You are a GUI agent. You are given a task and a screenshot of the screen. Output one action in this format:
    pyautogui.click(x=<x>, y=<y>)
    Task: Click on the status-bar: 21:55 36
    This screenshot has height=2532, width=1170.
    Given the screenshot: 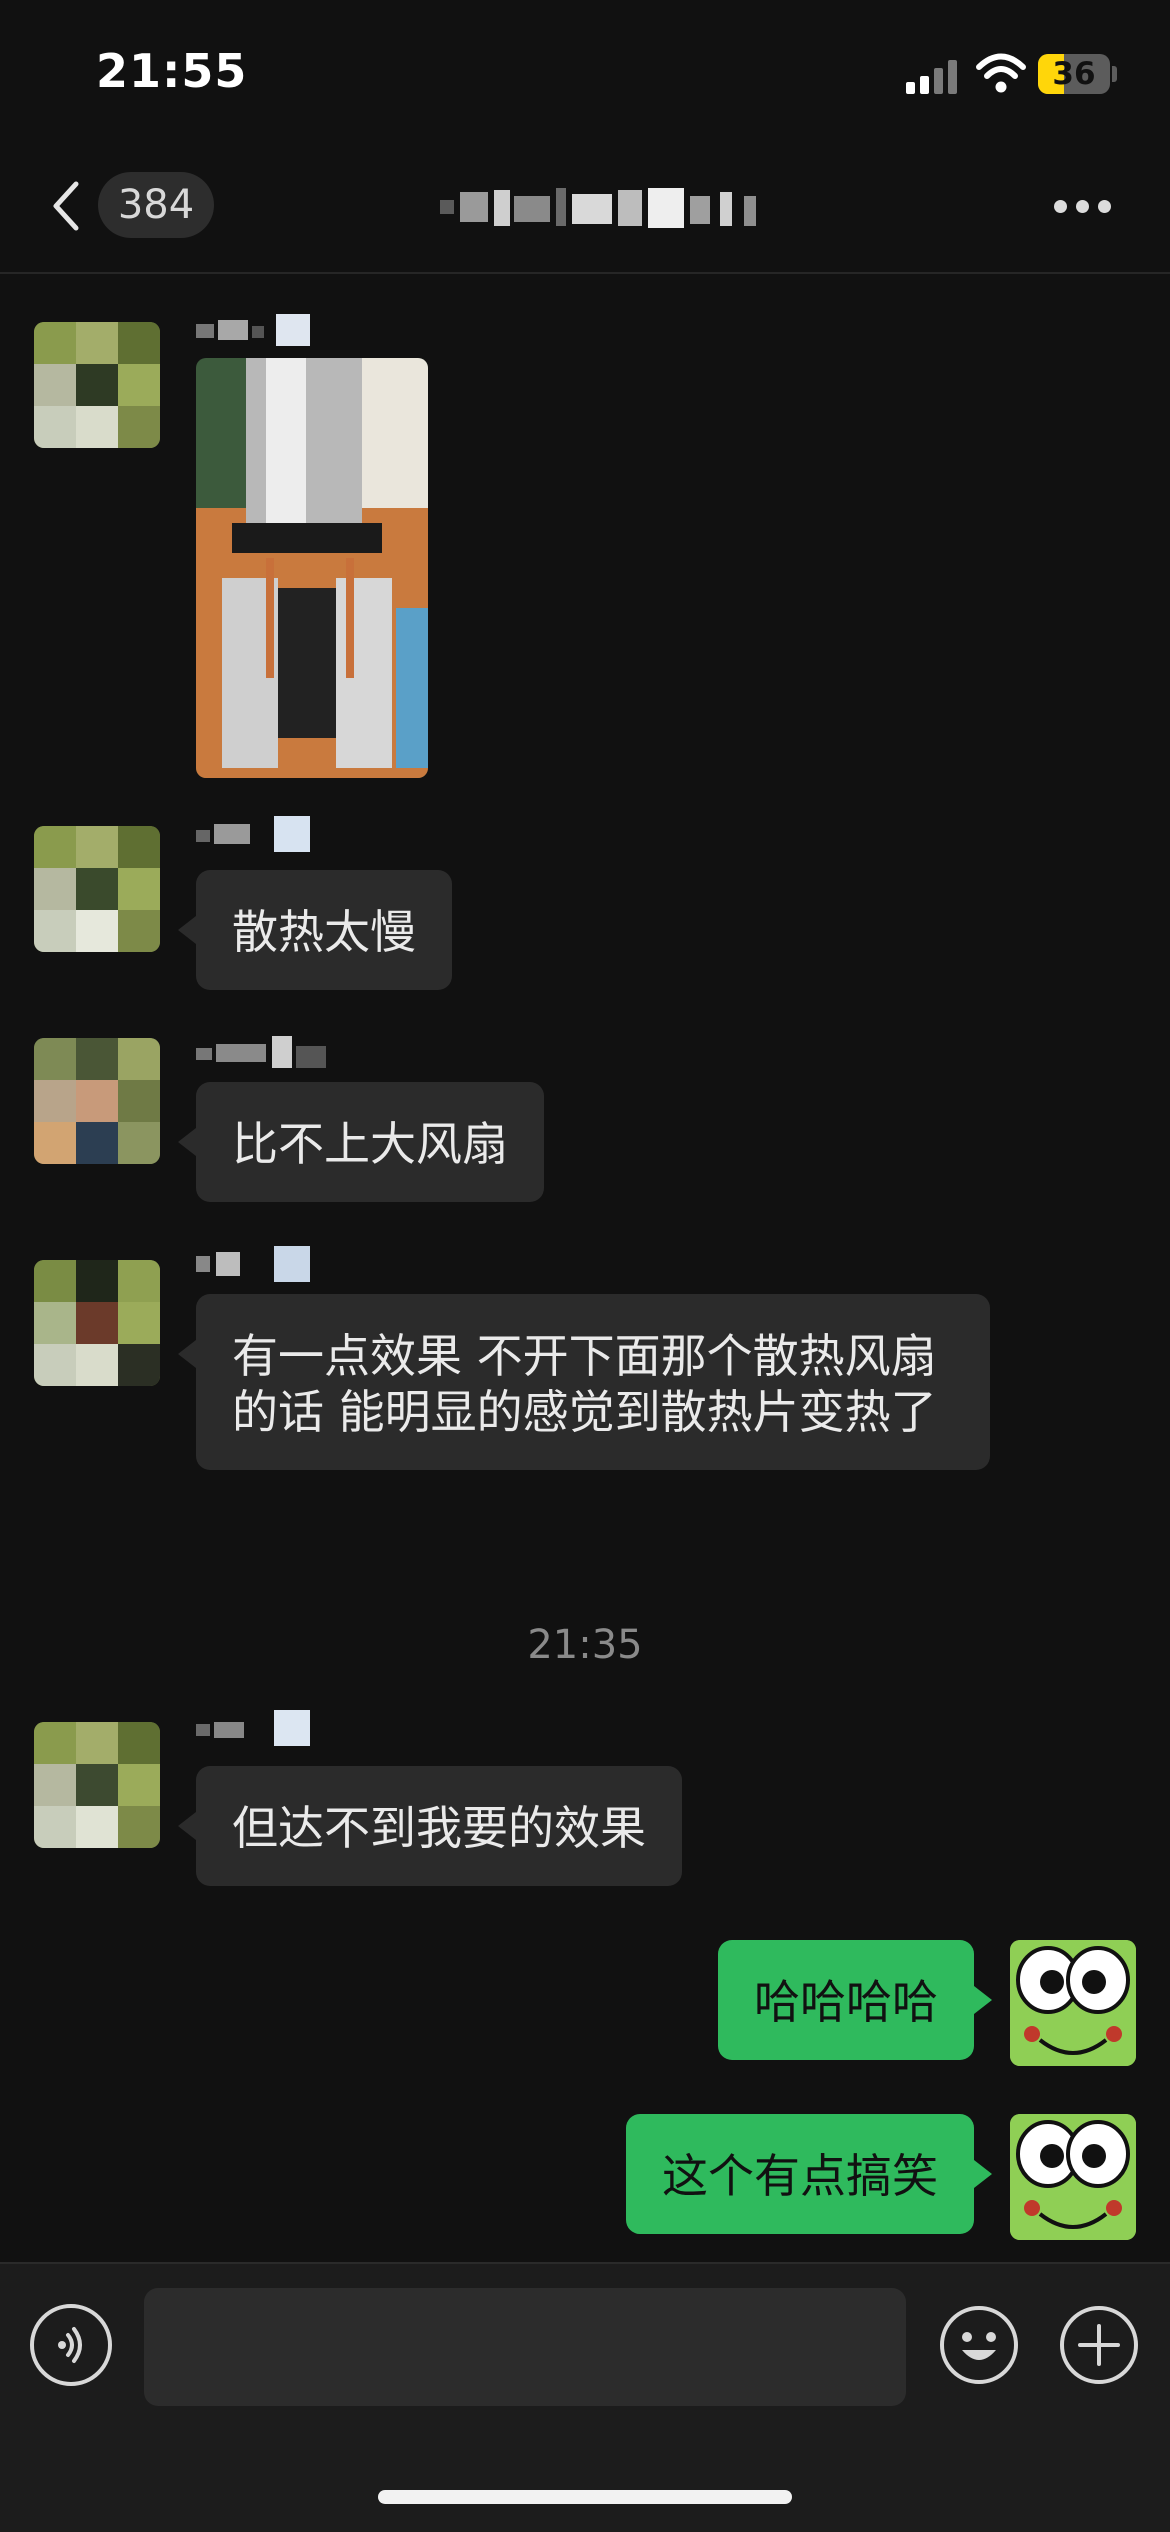 What is the action you would take?
    pyautogui.click(x=585, y=75)
    